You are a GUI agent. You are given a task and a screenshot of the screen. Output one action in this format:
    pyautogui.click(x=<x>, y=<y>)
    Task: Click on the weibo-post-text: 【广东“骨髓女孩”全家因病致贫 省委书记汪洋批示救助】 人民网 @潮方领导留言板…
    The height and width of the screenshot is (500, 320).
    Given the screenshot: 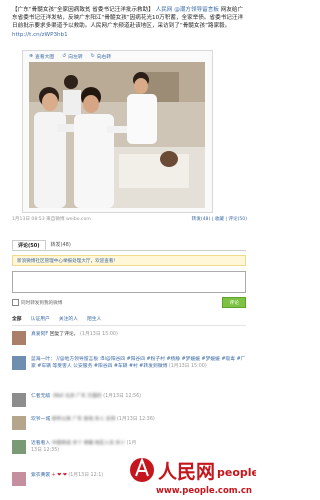 What is the action you would take?
    pyautogui.click(x=130, y=22)
    